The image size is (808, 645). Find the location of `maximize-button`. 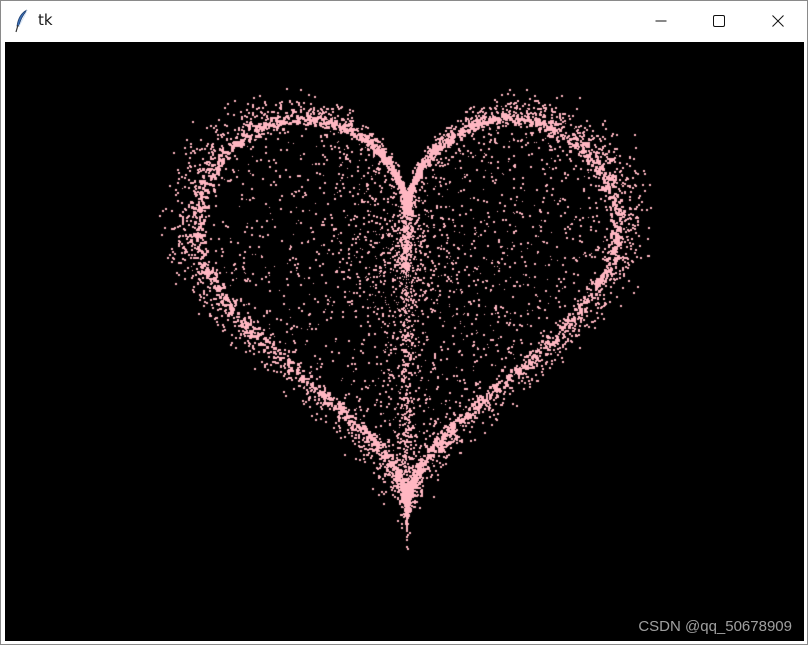

maximize-button is located at coordinates (719, 21).